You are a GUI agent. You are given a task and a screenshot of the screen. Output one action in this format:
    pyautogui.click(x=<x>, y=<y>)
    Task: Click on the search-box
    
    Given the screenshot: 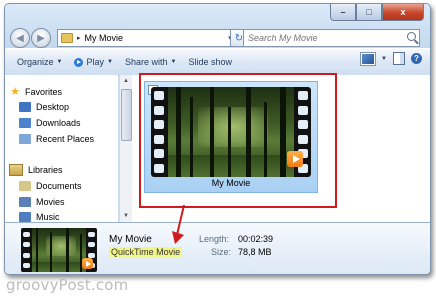 What is the action you would take?
    pyautogui.click(x=331, y=38)
    